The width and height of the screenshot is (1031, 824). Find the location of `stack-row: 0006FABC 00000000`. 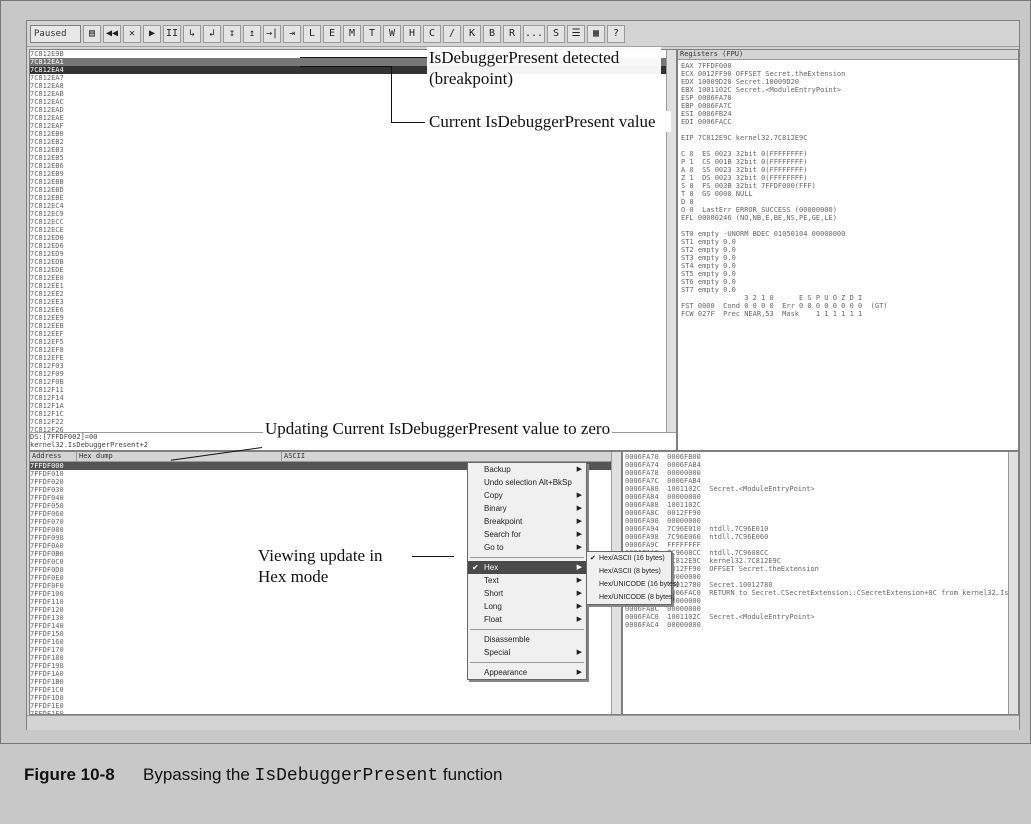

stack-row: 0006FABC 00000000 is located at coordinates (820, 609).